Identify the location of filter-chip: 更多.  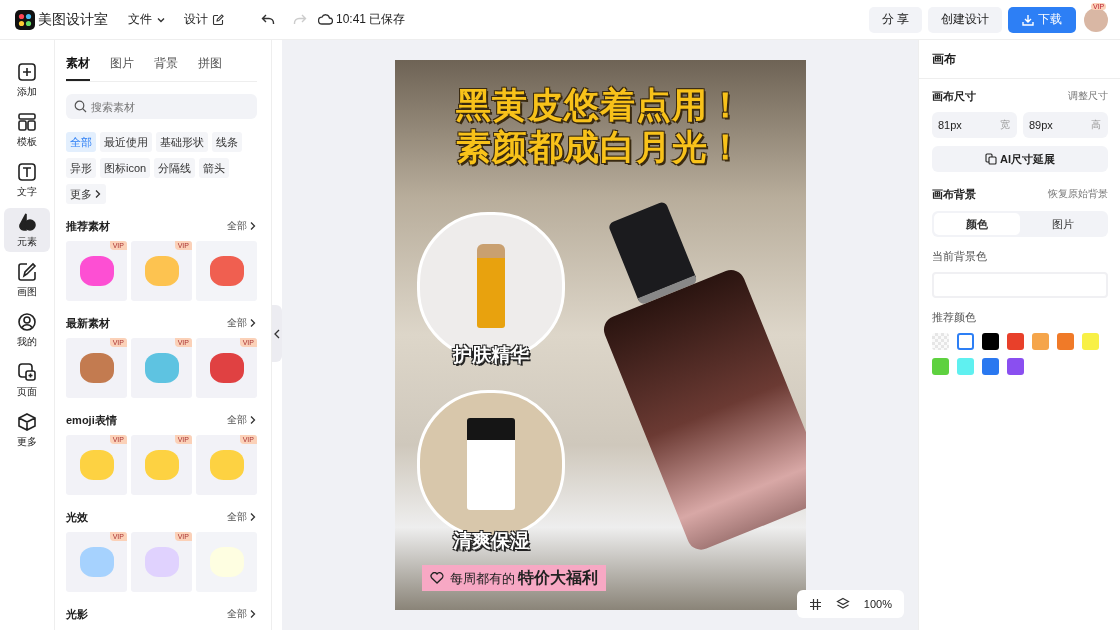
(86, 194).